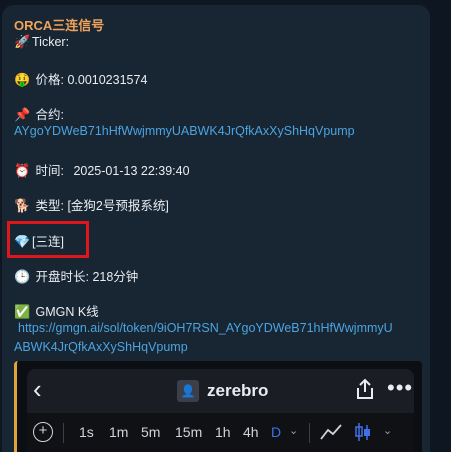 The width and height of the screenshot is (451, 452). Describe the element at coordinates (107, 80) in the screenshot. I see `price-value: 0.0010231574` at that location.